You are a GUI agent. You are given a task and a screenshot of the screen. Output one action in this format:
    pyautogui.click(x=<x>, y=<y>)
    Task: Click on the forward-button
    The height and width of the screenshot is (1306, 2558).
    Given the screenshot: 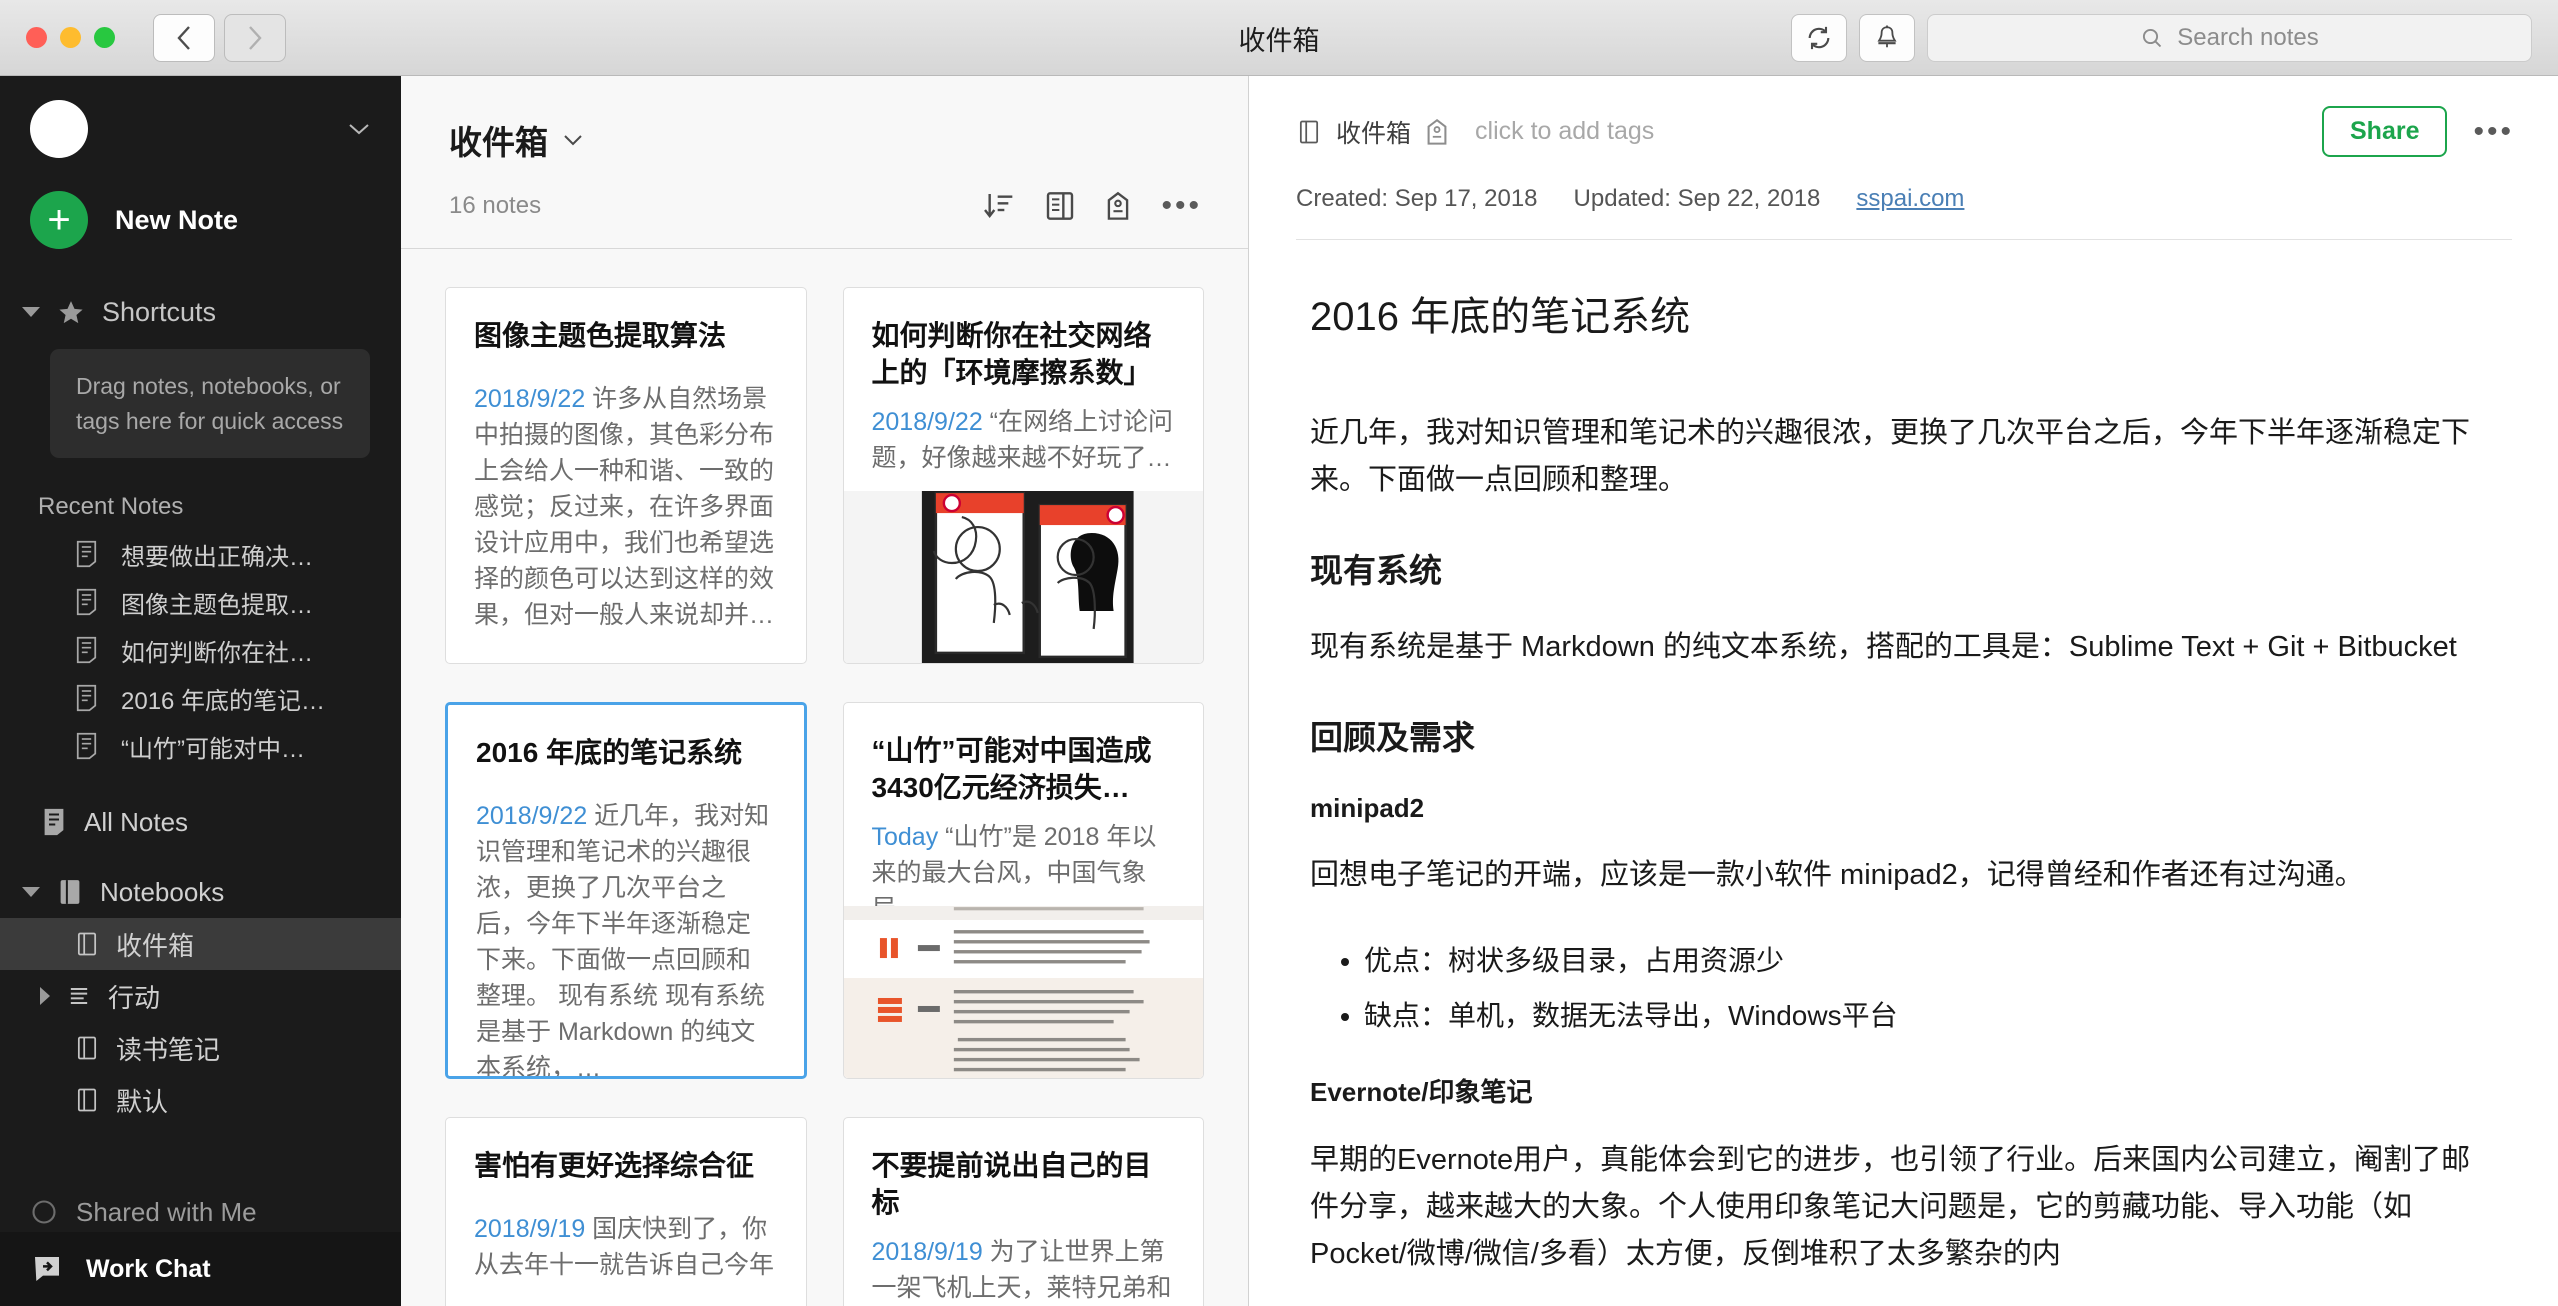 What is the action you would take?
    pyautogui.click(x=255, y=37)
    